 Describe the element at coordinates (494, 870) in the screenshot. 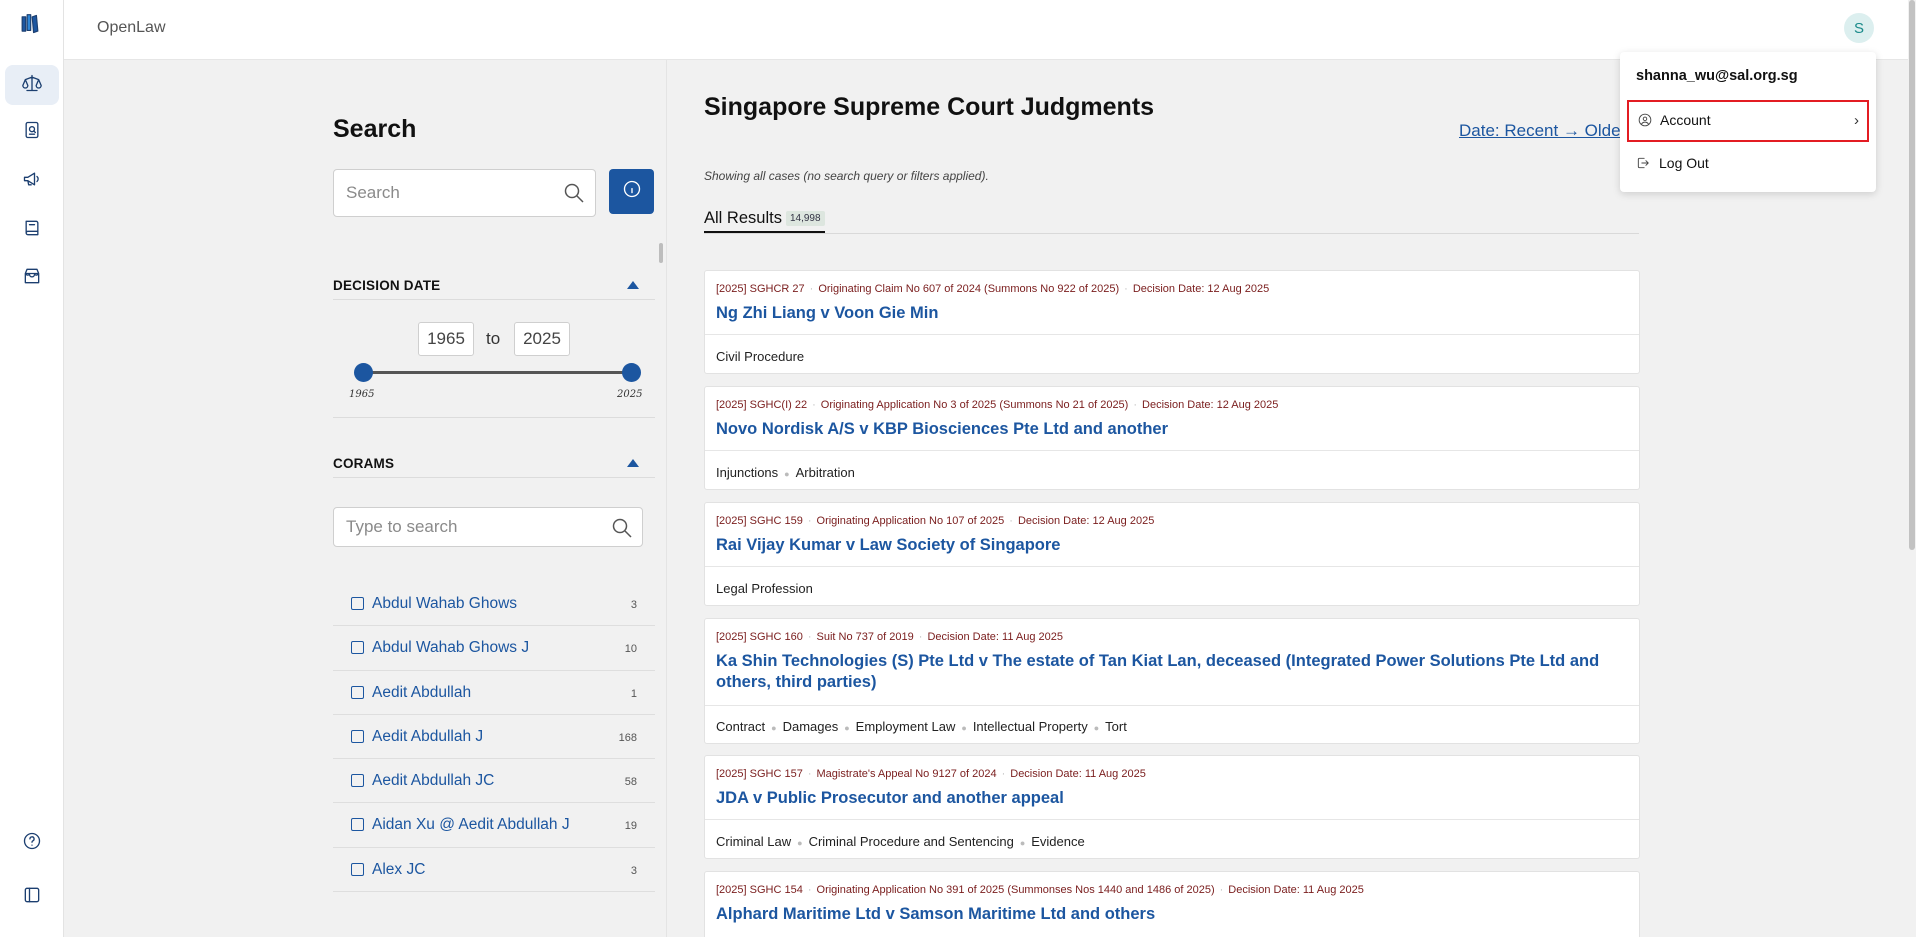

I see `coram-list-item: Alex JC 3` at that location.